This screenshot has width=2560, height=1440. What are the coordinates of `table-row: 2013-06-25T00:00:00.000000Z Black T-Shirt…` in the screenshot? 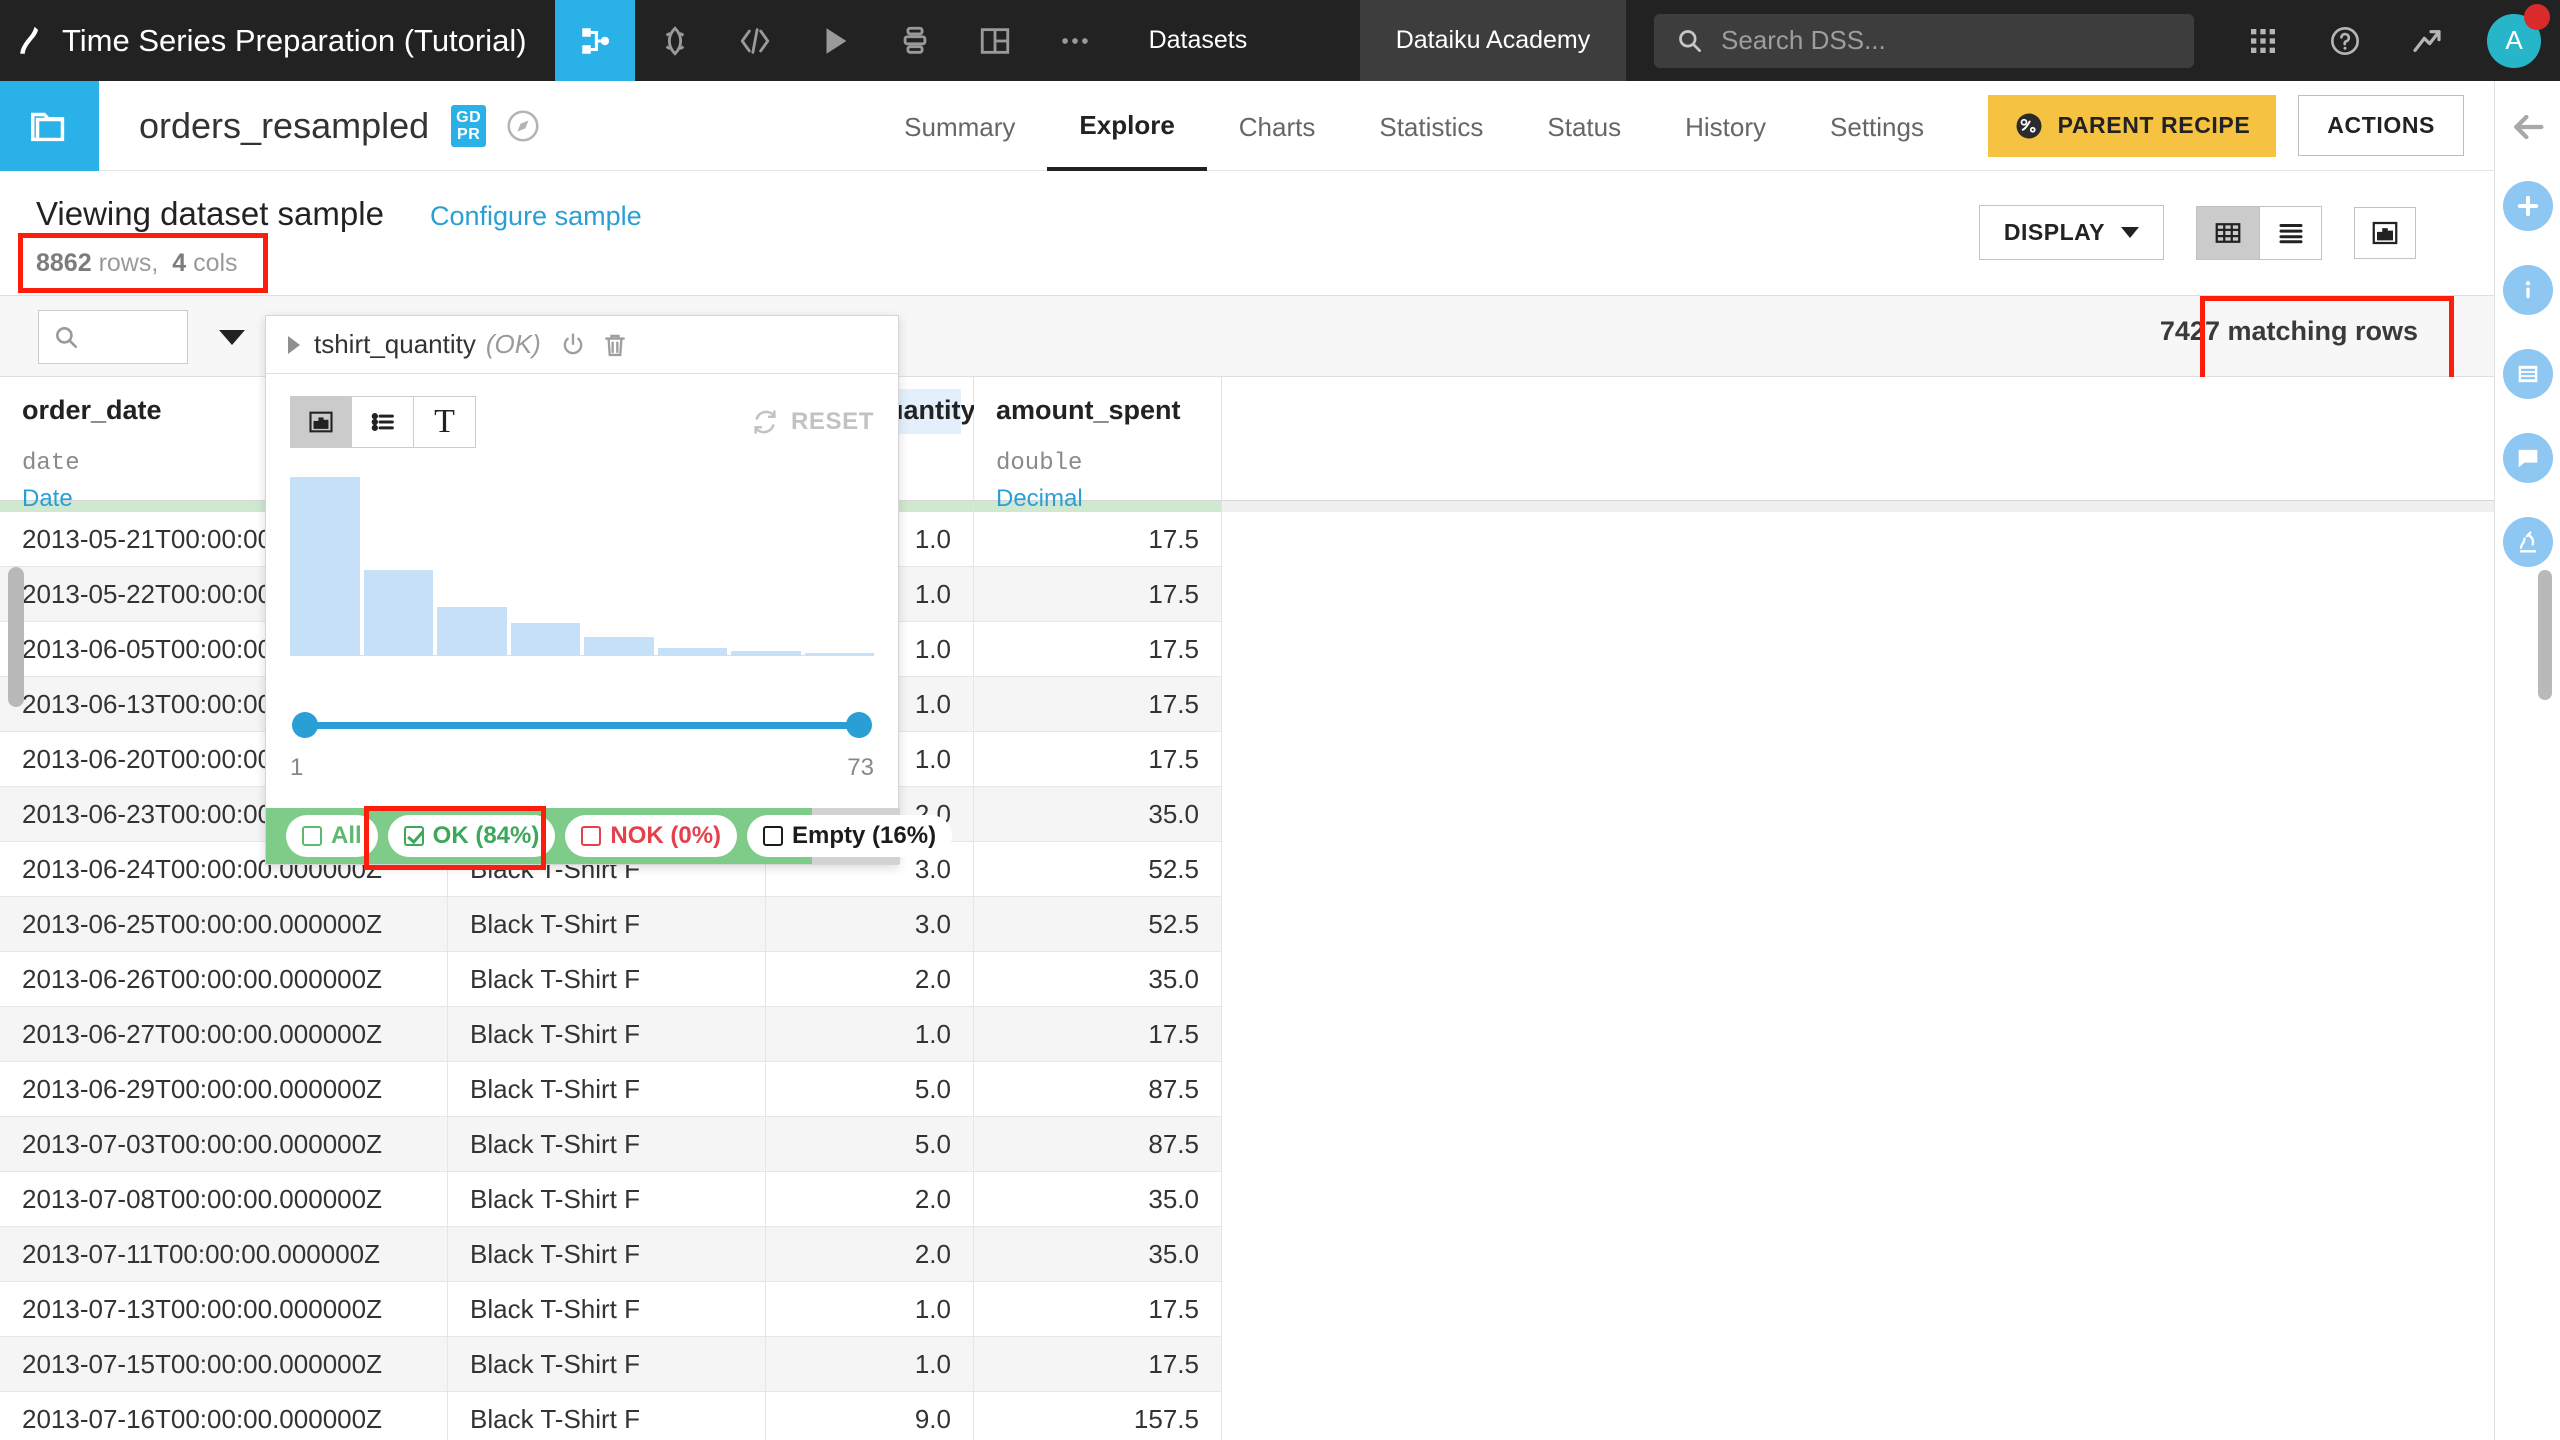 It's located at (1247, 924).